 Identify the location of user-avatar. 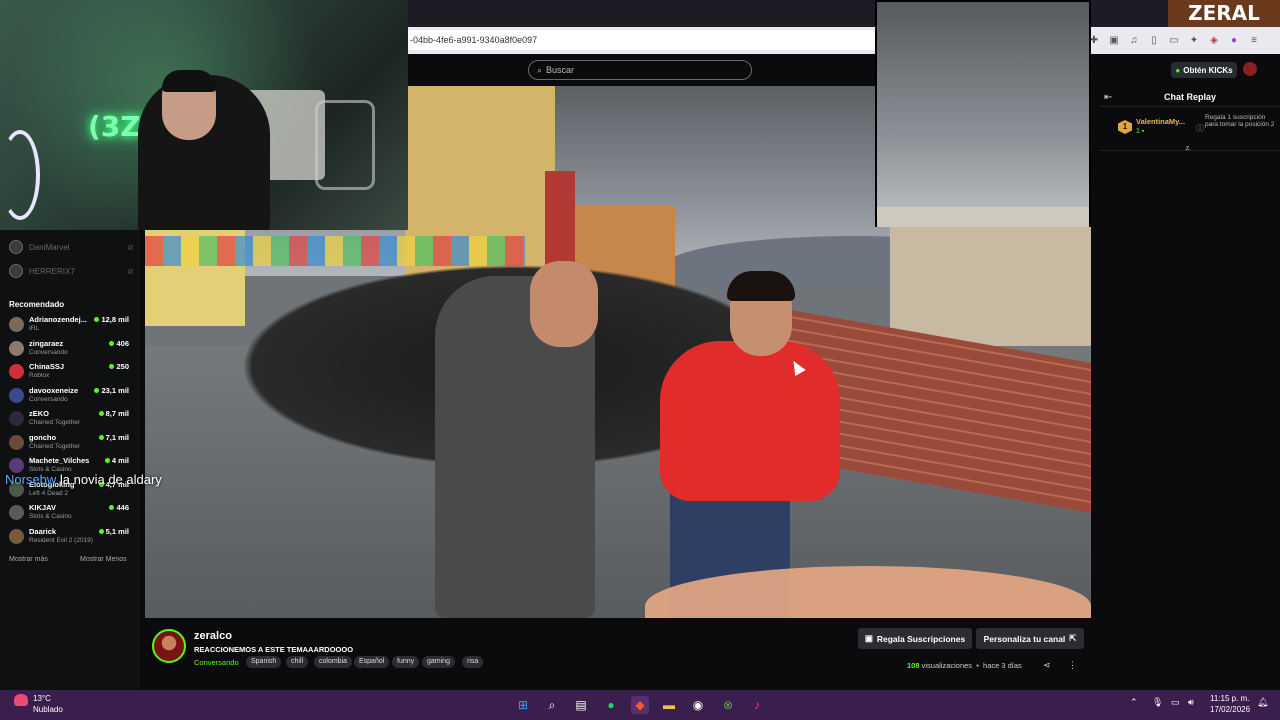
(1250, 69).